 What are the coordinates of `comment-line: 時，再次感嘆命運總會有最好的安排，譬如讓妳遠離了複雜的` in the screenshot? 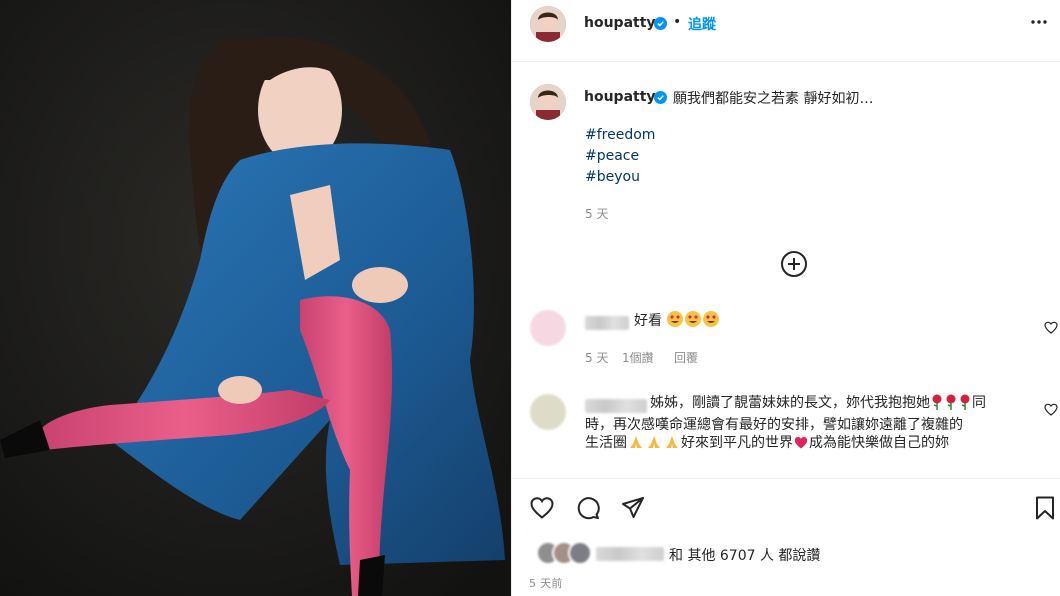 It's located at (774, 425).